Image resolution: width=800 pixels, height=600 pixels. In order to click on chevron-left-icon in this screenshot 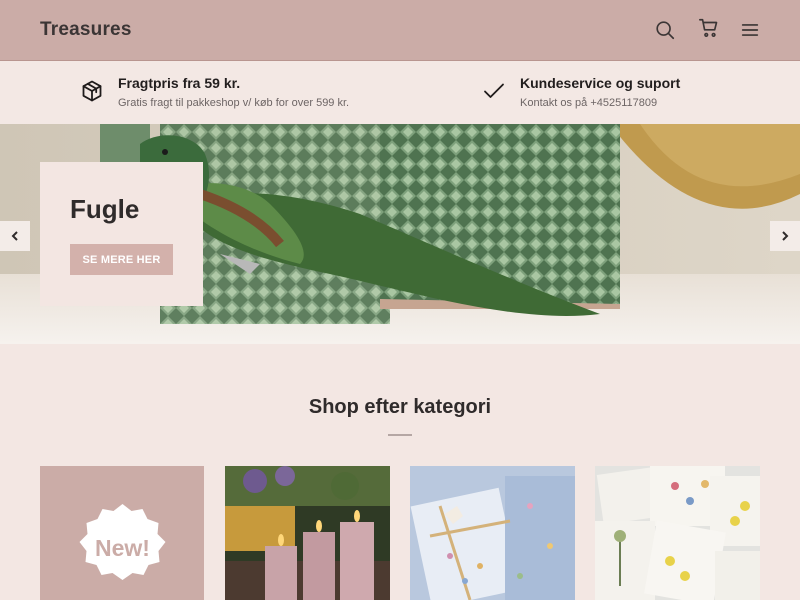, I will do `click(14, 236)`.